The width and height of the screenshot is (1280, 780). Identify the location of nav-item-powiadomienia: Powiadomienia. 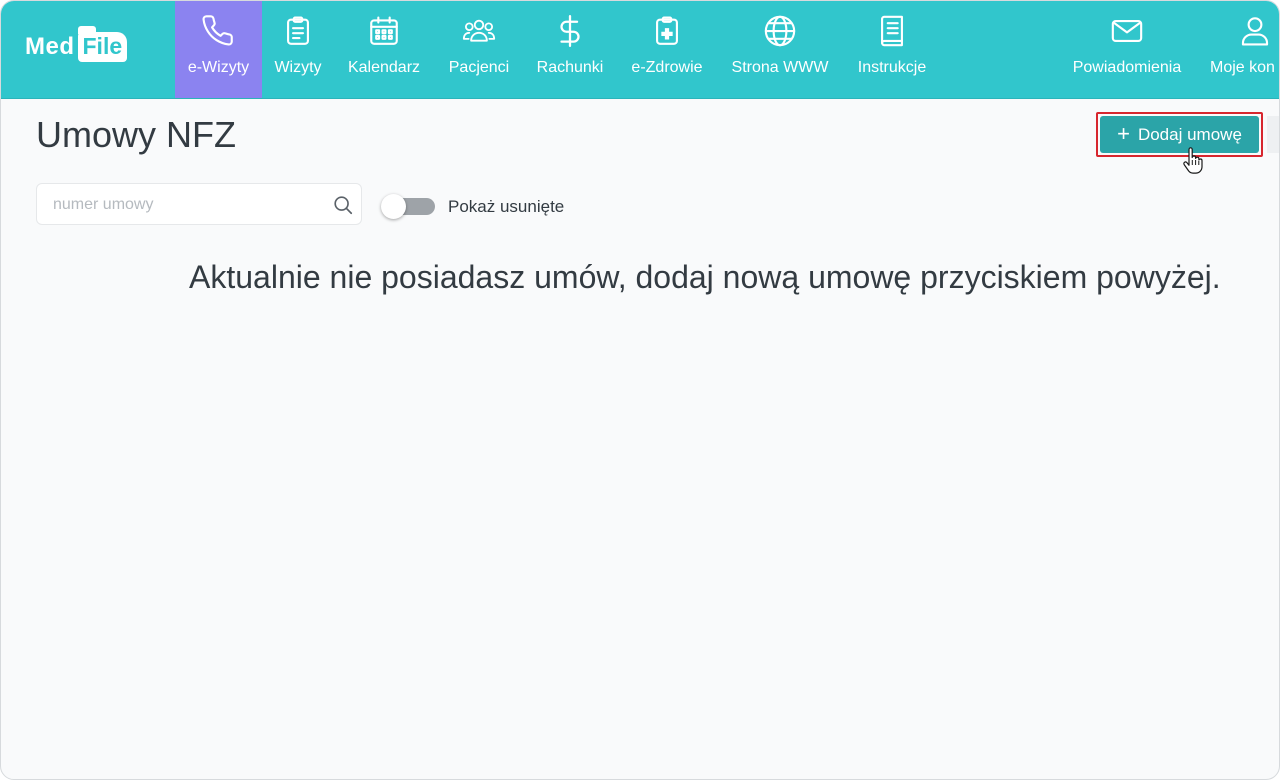
(1127, 49).